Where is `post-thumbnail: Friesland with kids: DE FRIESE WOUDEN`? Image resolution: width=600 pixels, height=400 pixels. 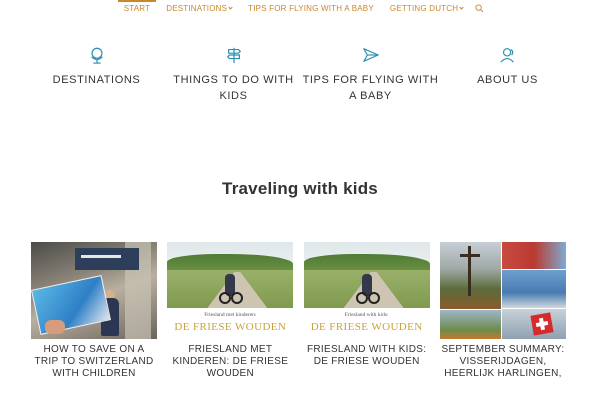 post-thumbnail: Friesland with kids: DE FRIESE WOUDEN is located at coordinates (366, 290).